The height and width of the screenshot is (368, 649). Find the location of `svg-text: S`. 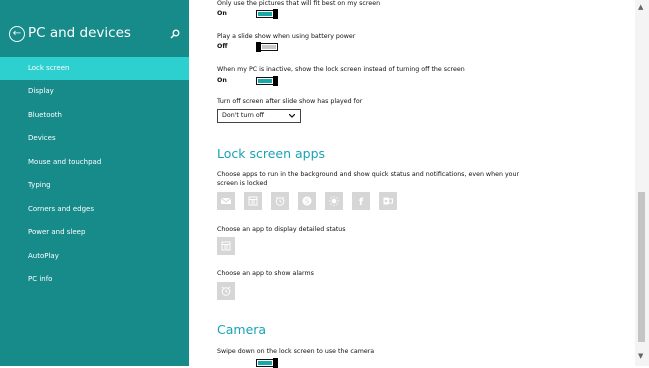

svg-text: S is located at coordinates (307, 202).